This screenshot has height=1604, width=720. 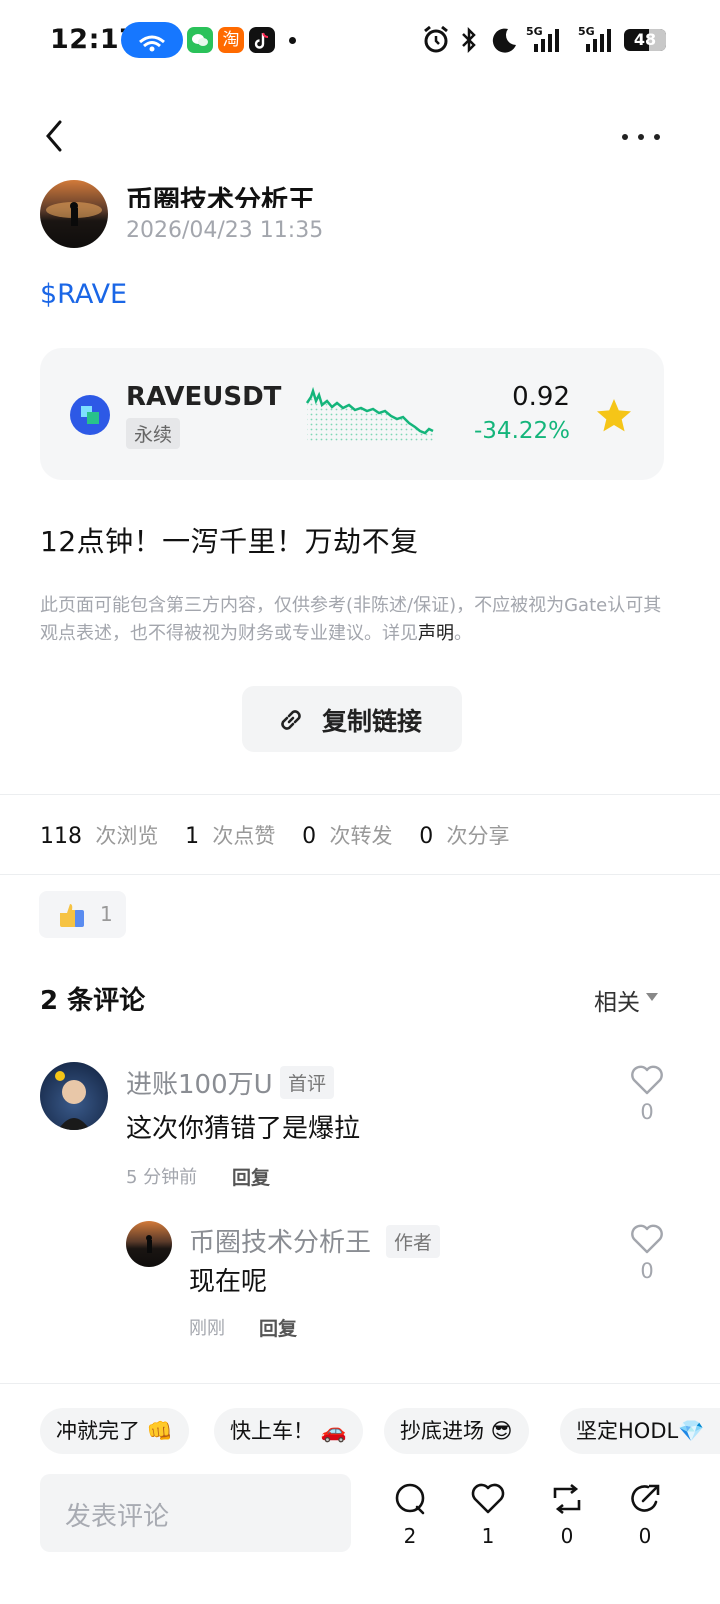 I want to click on alarm-icon, so click(x=436, y=39).